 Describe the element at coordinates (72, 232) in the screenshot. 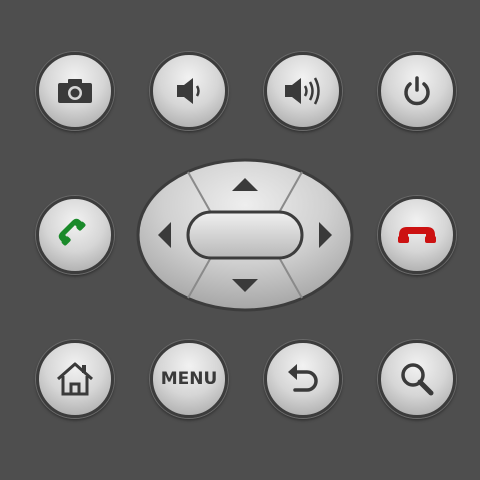

I see `phone-call-icon` at that location.